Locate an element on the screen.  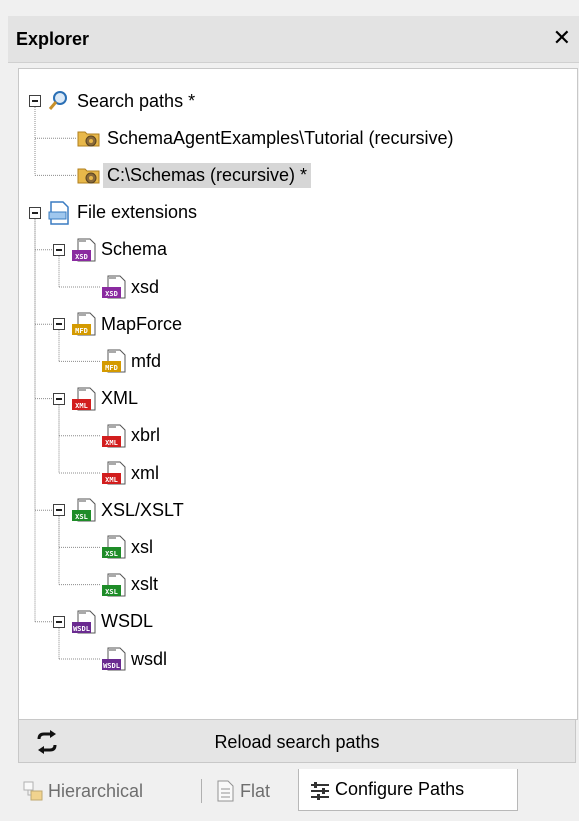
tree-node-search-paths: Search paths * is located at coordinates (136, 101).